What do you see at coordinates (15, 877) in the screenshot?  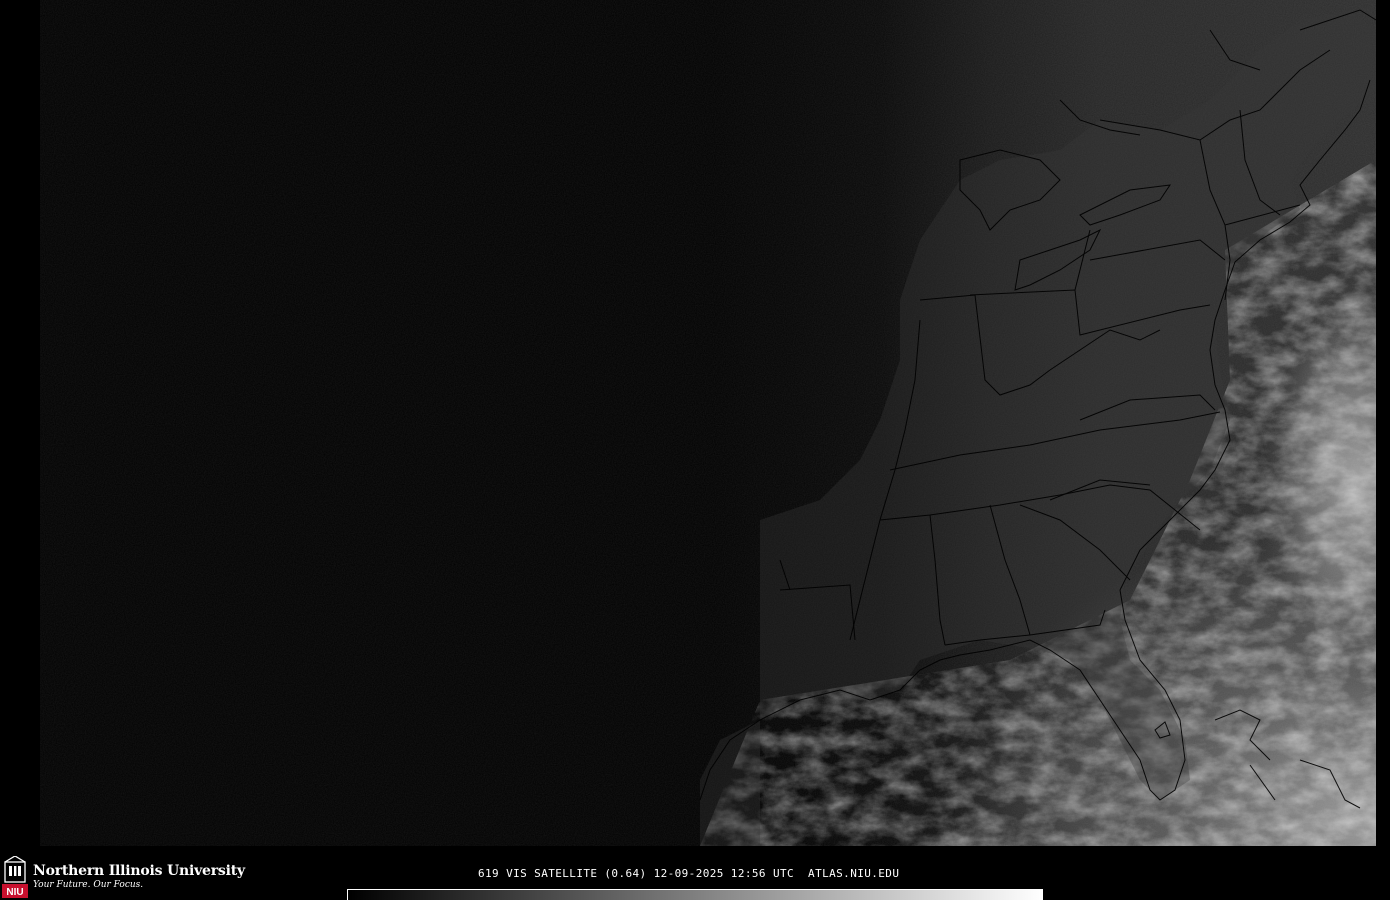 I see `niu-tower-icon: NIU` at bounding box center [15, 877].